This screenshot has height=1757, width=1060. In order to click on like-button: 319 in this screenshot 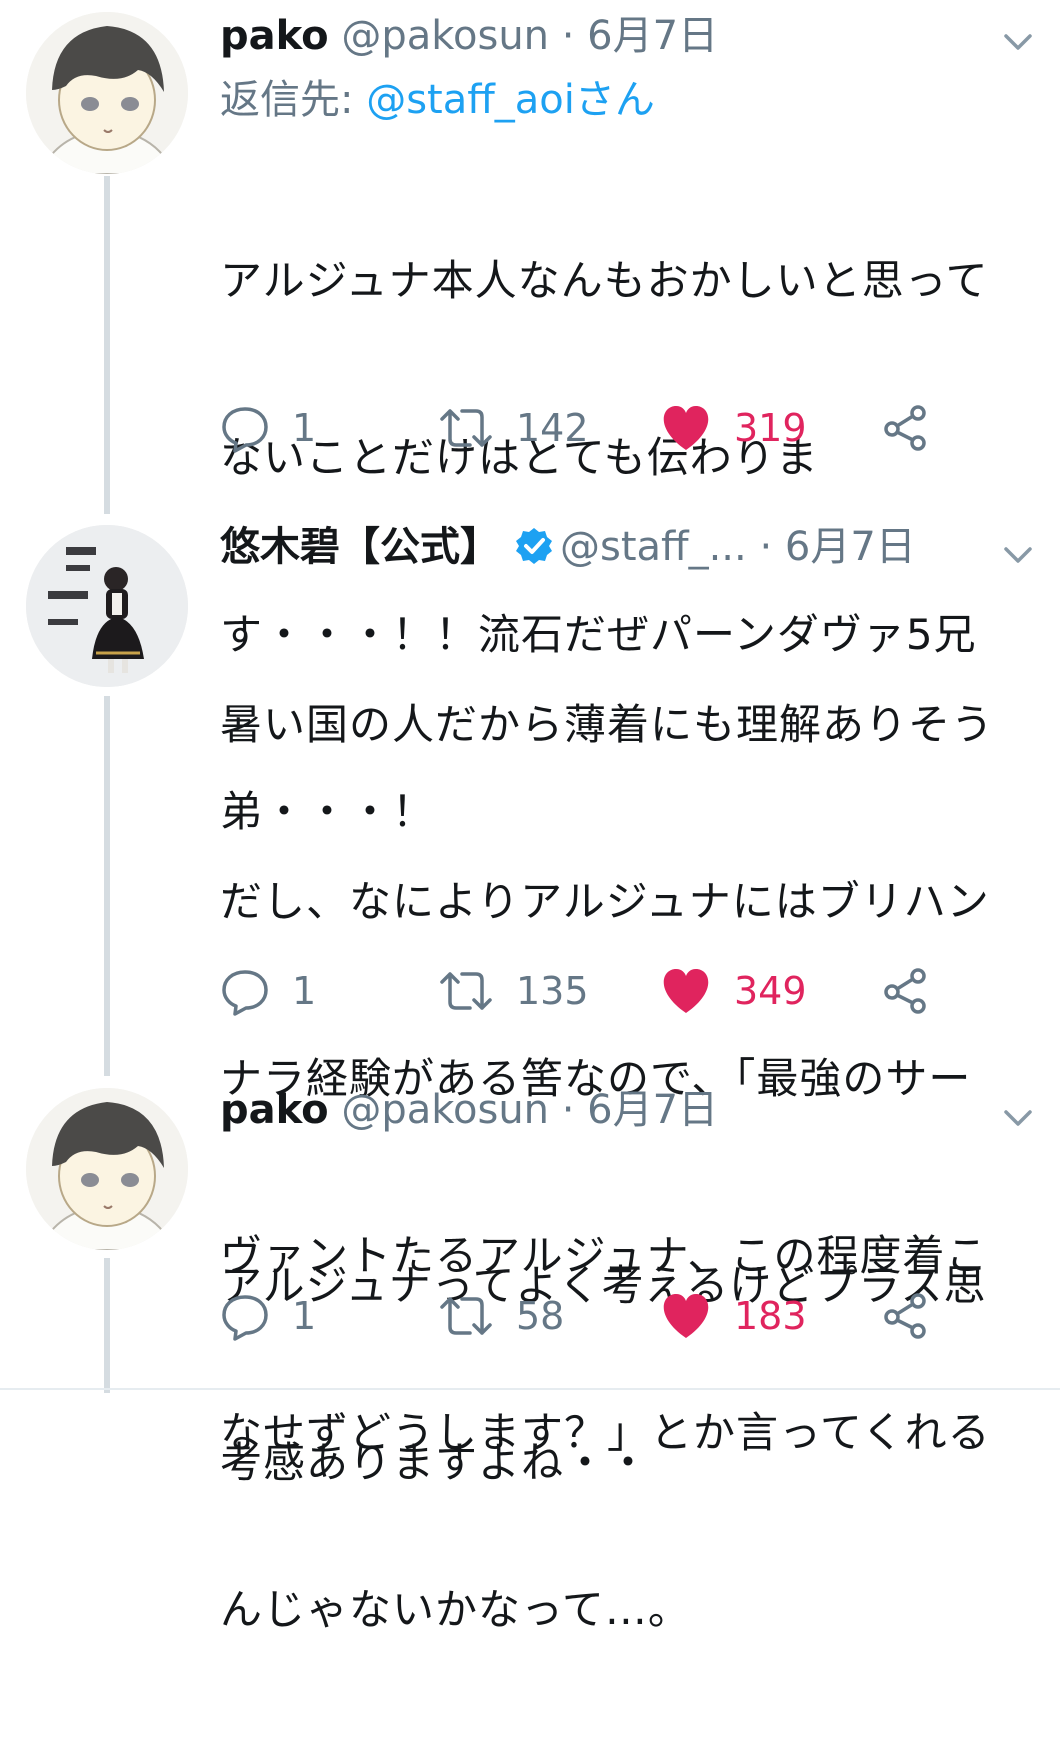, I will do `click(733, 428)`.